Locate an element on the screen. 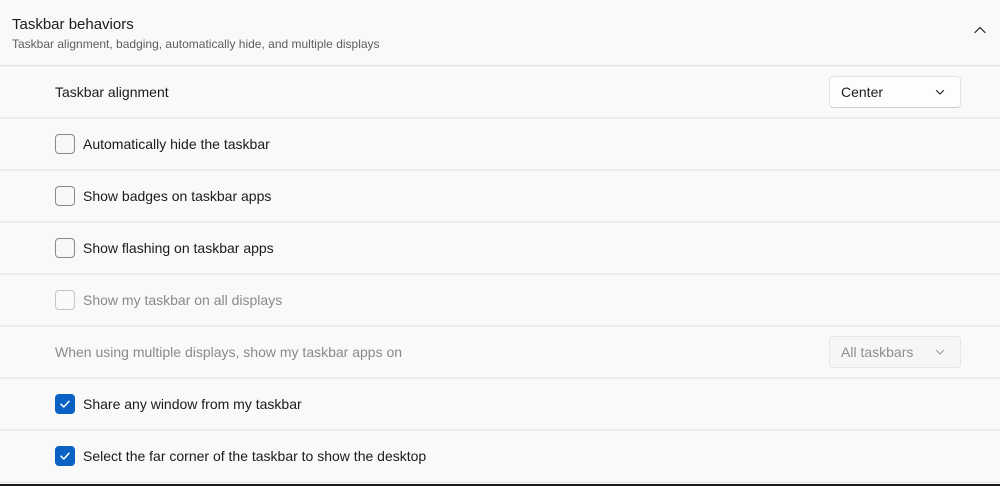 This screenshot has height=486, width=1000. chevron-up-icon is located at coordinates (980, 30).